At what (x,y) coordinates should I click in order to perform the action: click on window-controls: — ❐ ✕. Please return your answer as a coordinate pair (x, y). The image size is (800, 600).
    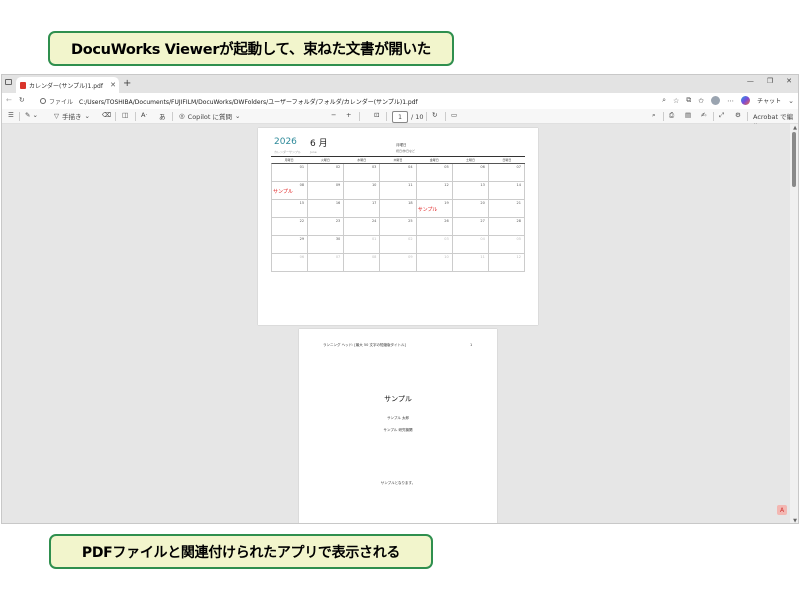
    Looking at the image, I should click on (769, 81).